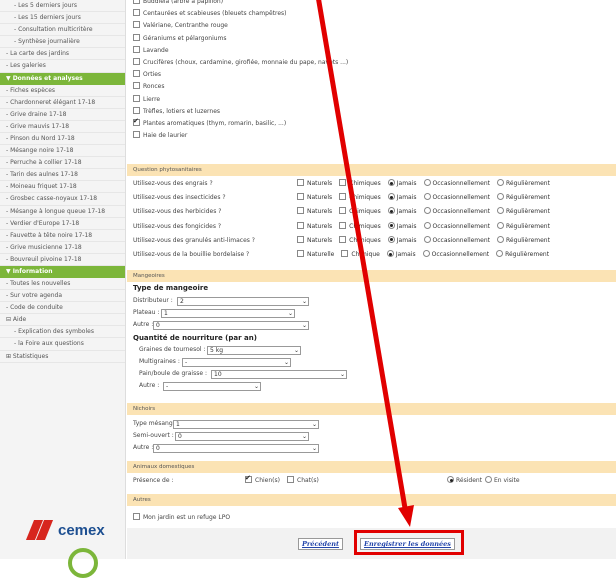 Image resolution: width=616 pixels, height=578 pixels. Describe the element at coordinates (62, 127) in the screenshot. I see `sidebar-species-item-3: - Grive mauvis 17-18` at that location.